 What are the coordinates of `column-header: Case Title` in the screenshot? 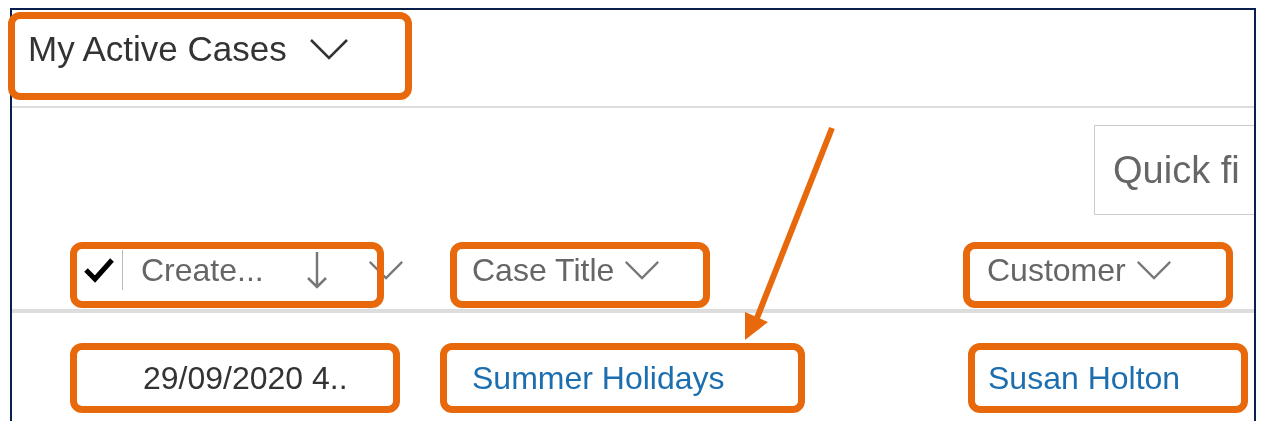 It's located at (555, 270).